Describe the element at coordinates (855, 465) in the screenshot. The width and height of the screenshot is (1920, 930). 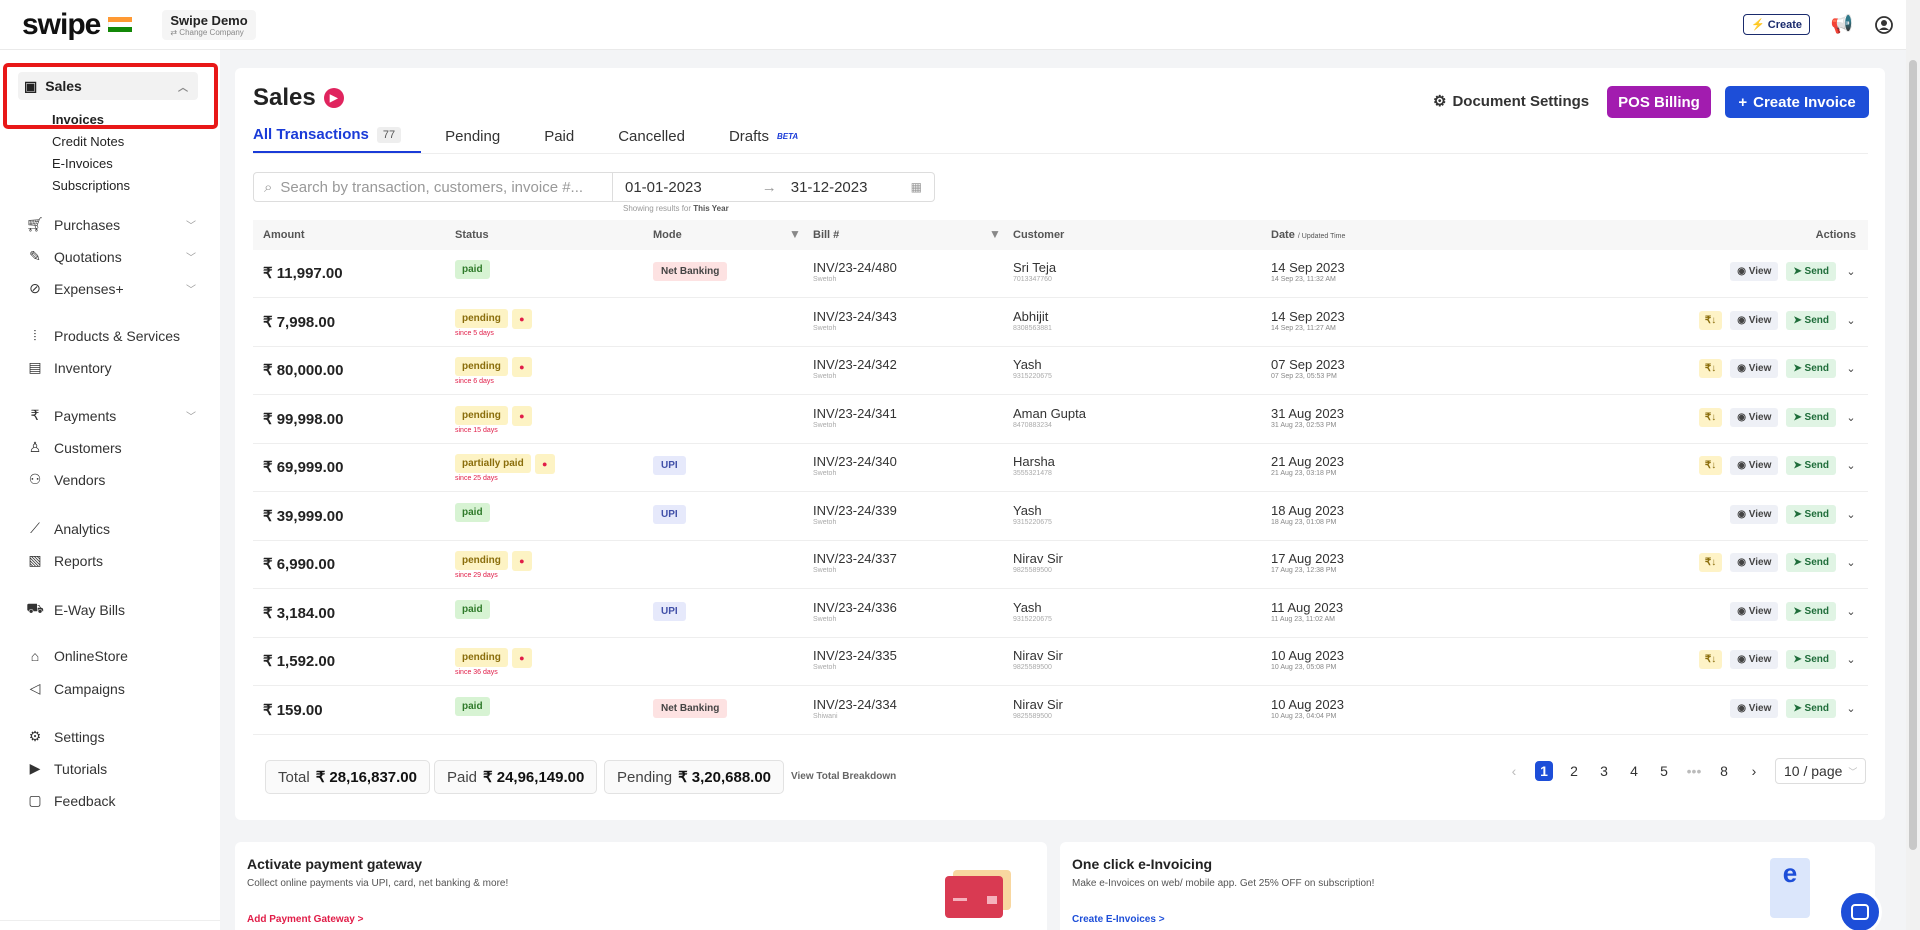
I see `bill-cell: INV/23-24/340 Swetoh` at that location.